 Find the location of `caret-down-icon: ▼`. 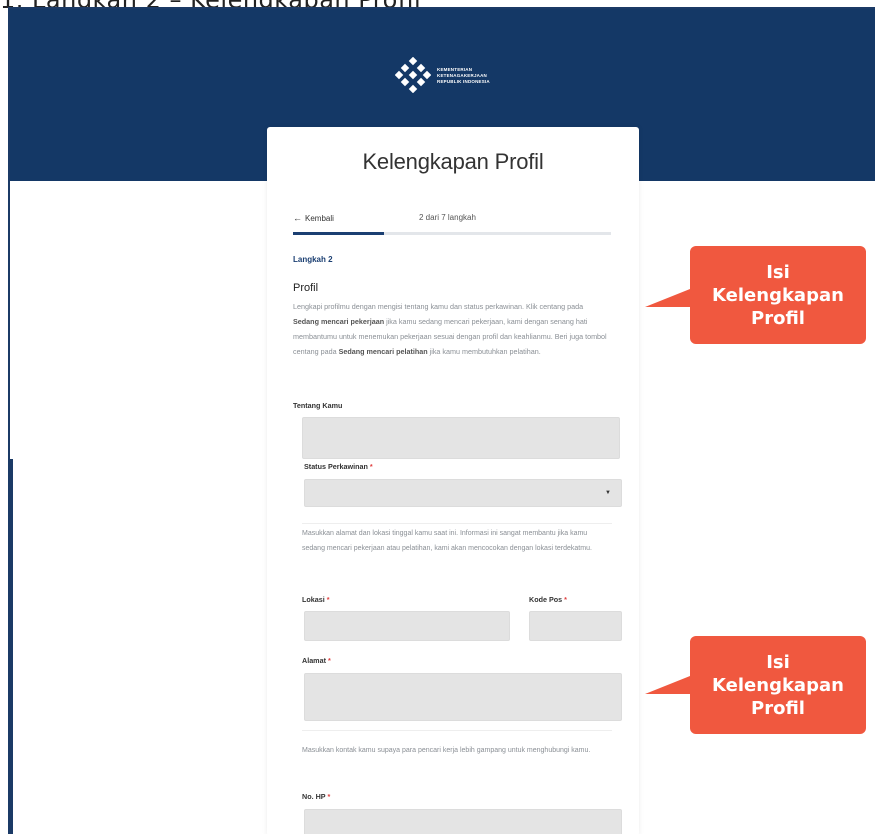

caret-down-icon: ▼ is located at coordinates (608, 493).